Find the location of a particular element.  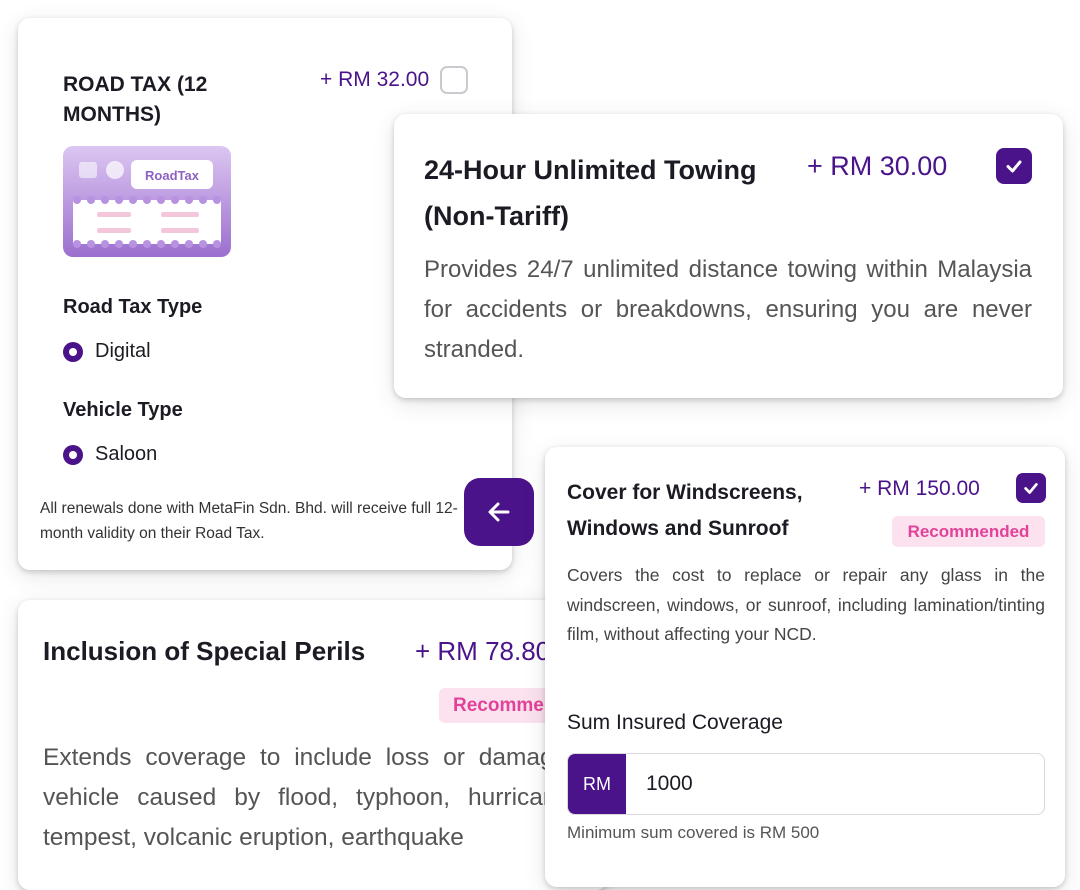

vehicle-type-value: Saloon is located at coordinates (126, 454).